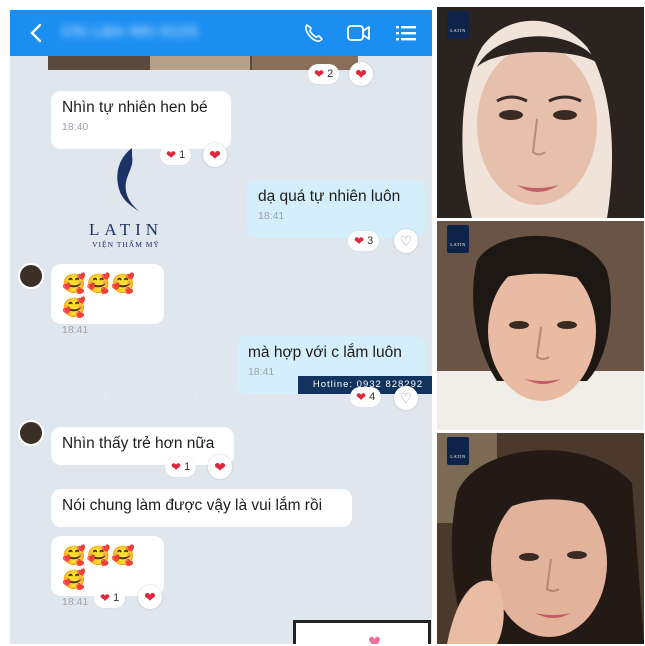 The width and height of the screenshot is (645, 646). What do you see at coordinates (330, 74) in the screenshot?
I see `reaction-count: 2` at bounding box center [330, 74].